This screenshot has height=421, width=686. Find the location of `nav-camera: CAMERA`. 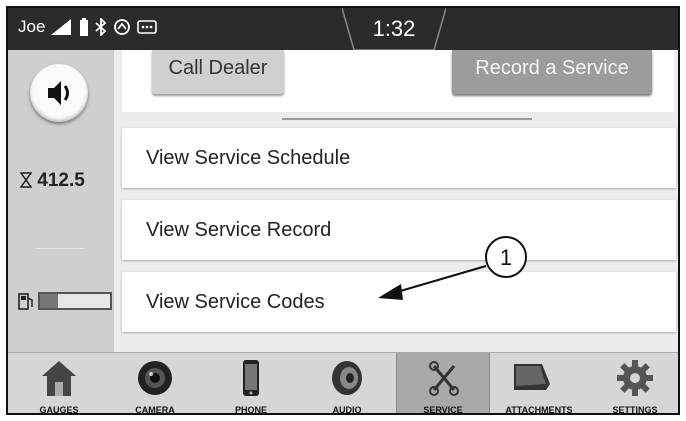

nav-camera: CAMERA is located at coordinates (155, 384).